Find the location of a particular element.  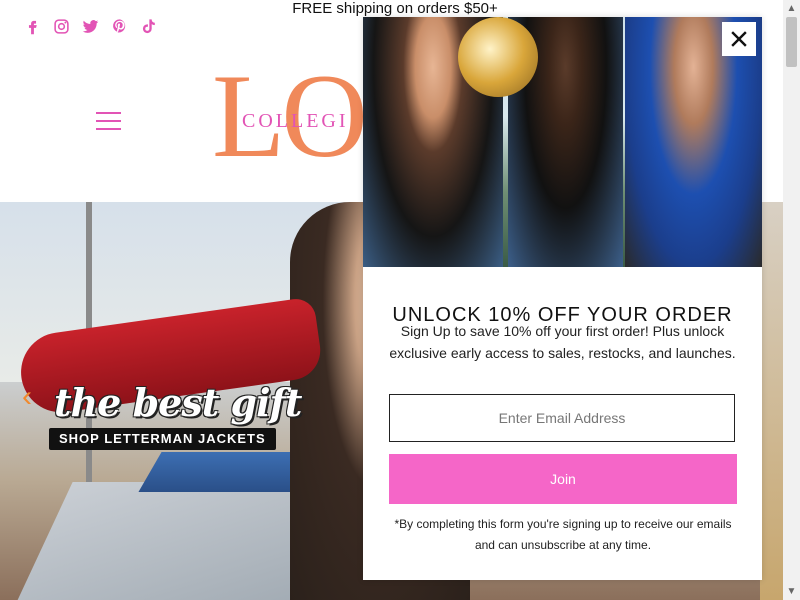

pinterest-icon is located at coordinates (119, 26).